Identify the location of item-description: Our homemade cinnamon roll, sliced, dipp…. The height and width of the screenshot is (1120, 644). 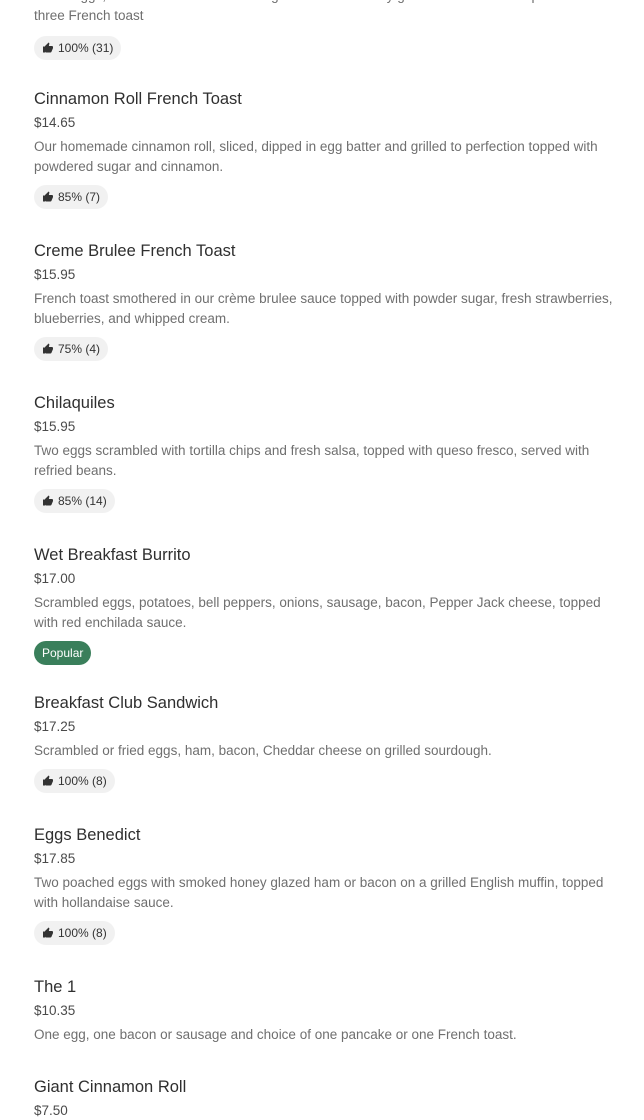
(316, 156).